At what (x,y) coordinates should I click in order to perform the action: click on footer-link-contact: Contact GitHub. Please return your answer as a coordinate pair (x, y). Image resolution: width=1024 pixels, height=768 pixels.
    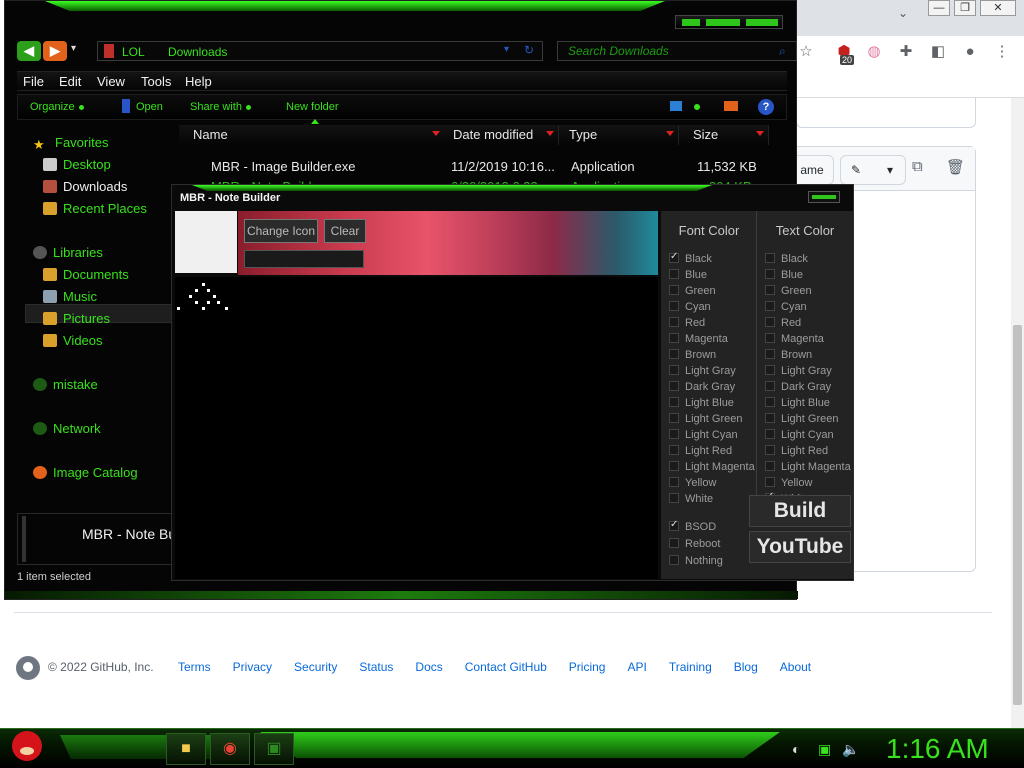
    Looking at the image, I should click on (506, 667).